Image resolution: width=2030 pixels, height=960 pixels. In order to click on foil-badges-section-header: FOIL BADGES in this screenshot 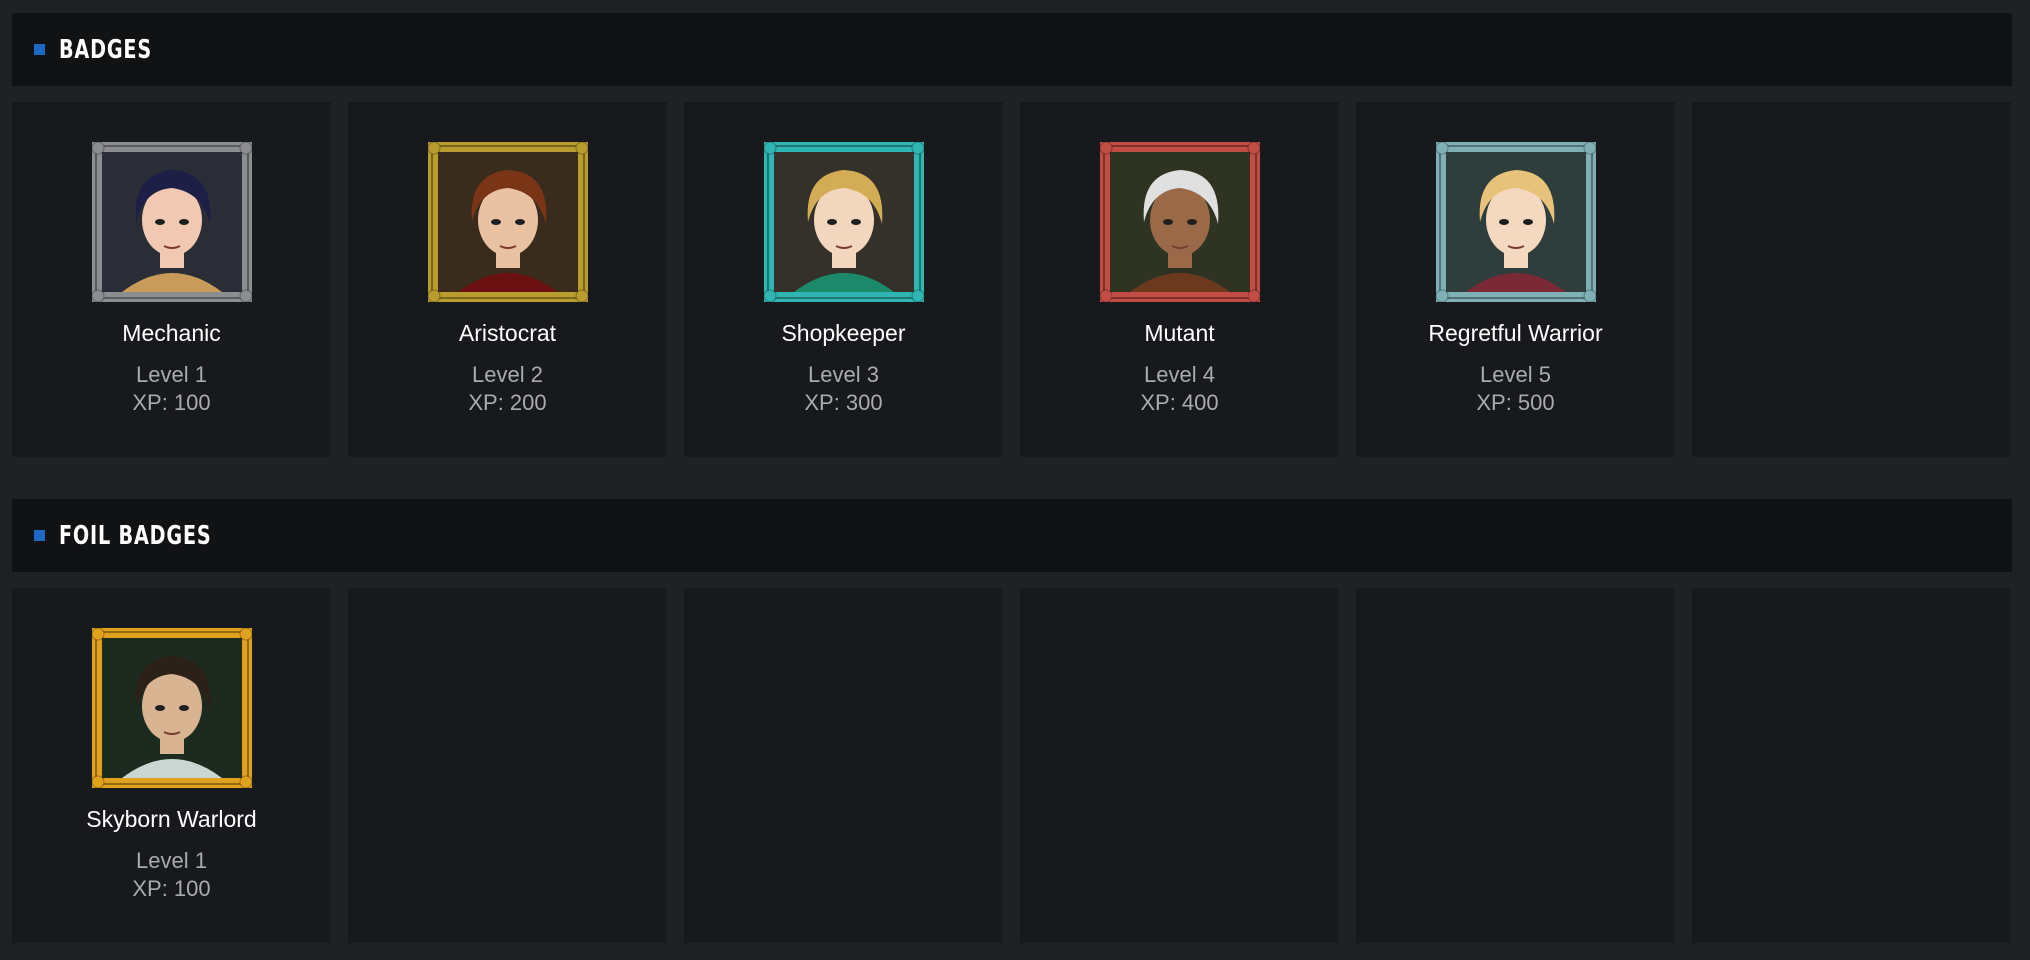, I will do `click(1012, 535)`.